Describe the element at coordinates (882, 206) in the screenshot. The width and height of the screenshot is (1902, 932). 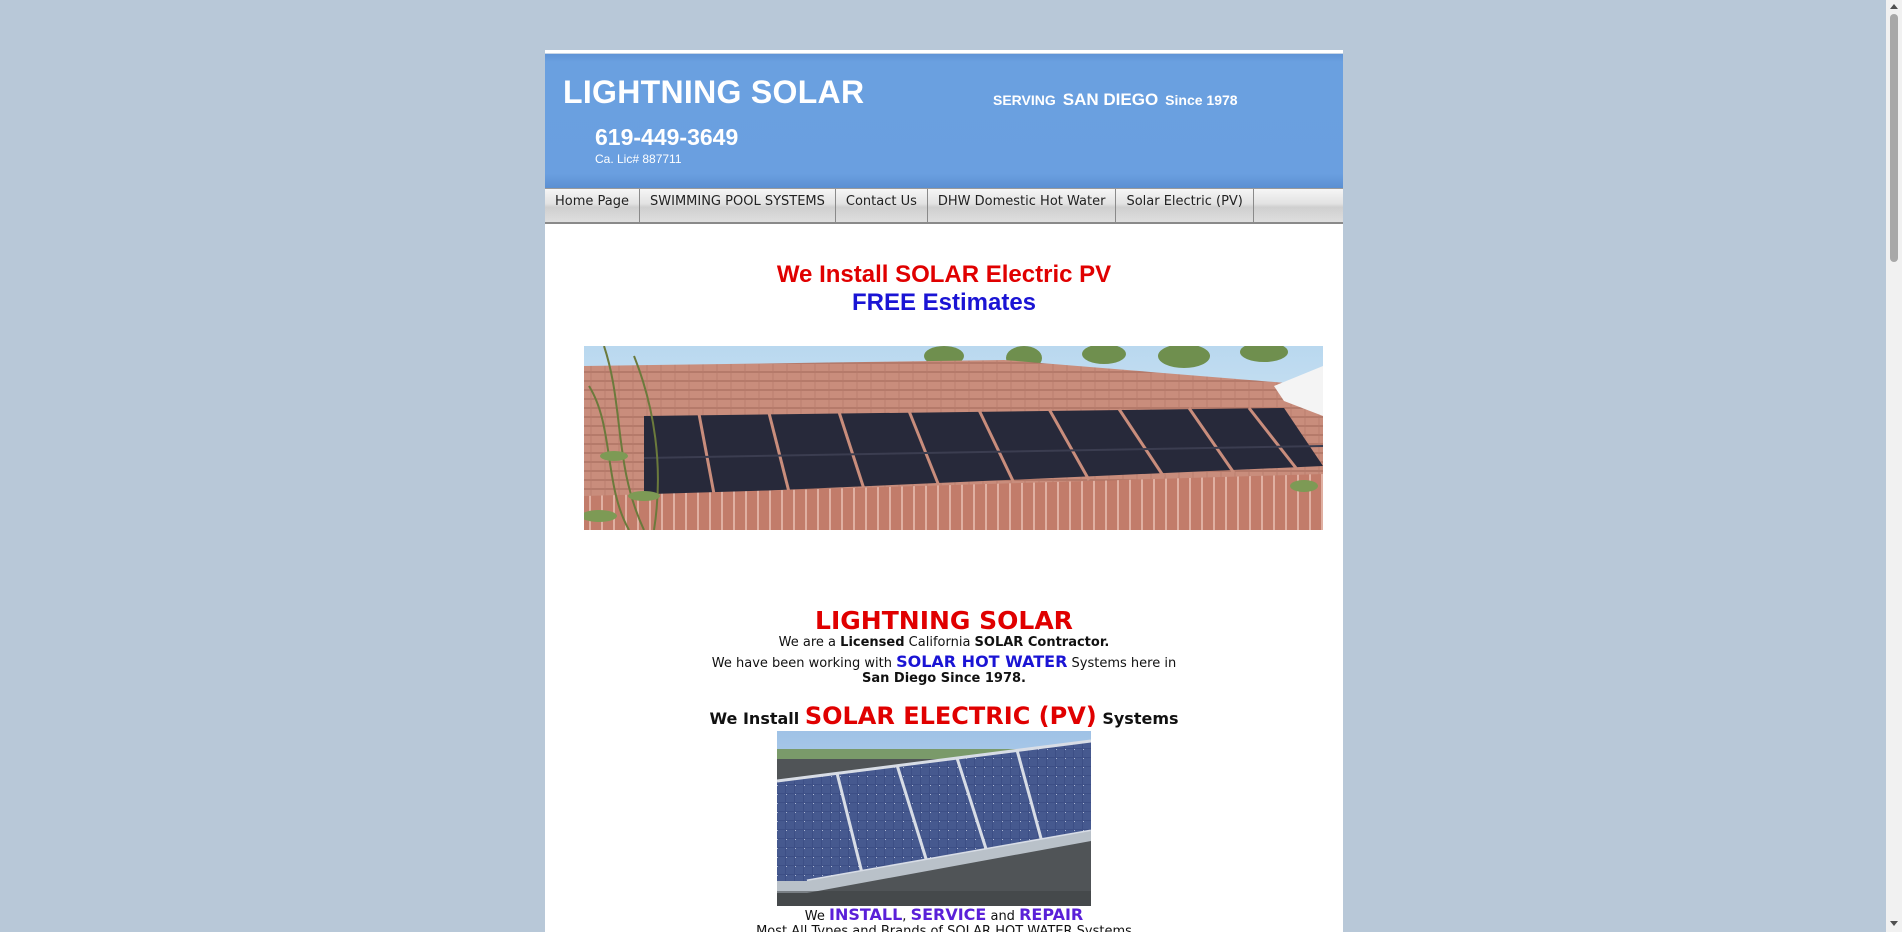
I see `nav-contact-us: Contact Us` at that location.